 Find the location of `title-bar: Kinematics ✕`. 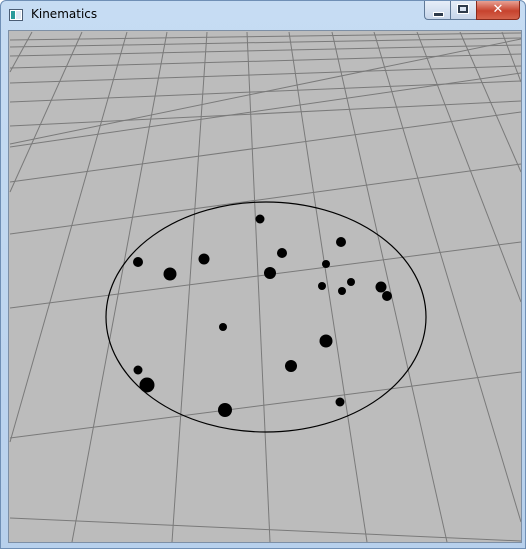

title-bar: Kinematics ✕ is located at coordinates (263, 15).